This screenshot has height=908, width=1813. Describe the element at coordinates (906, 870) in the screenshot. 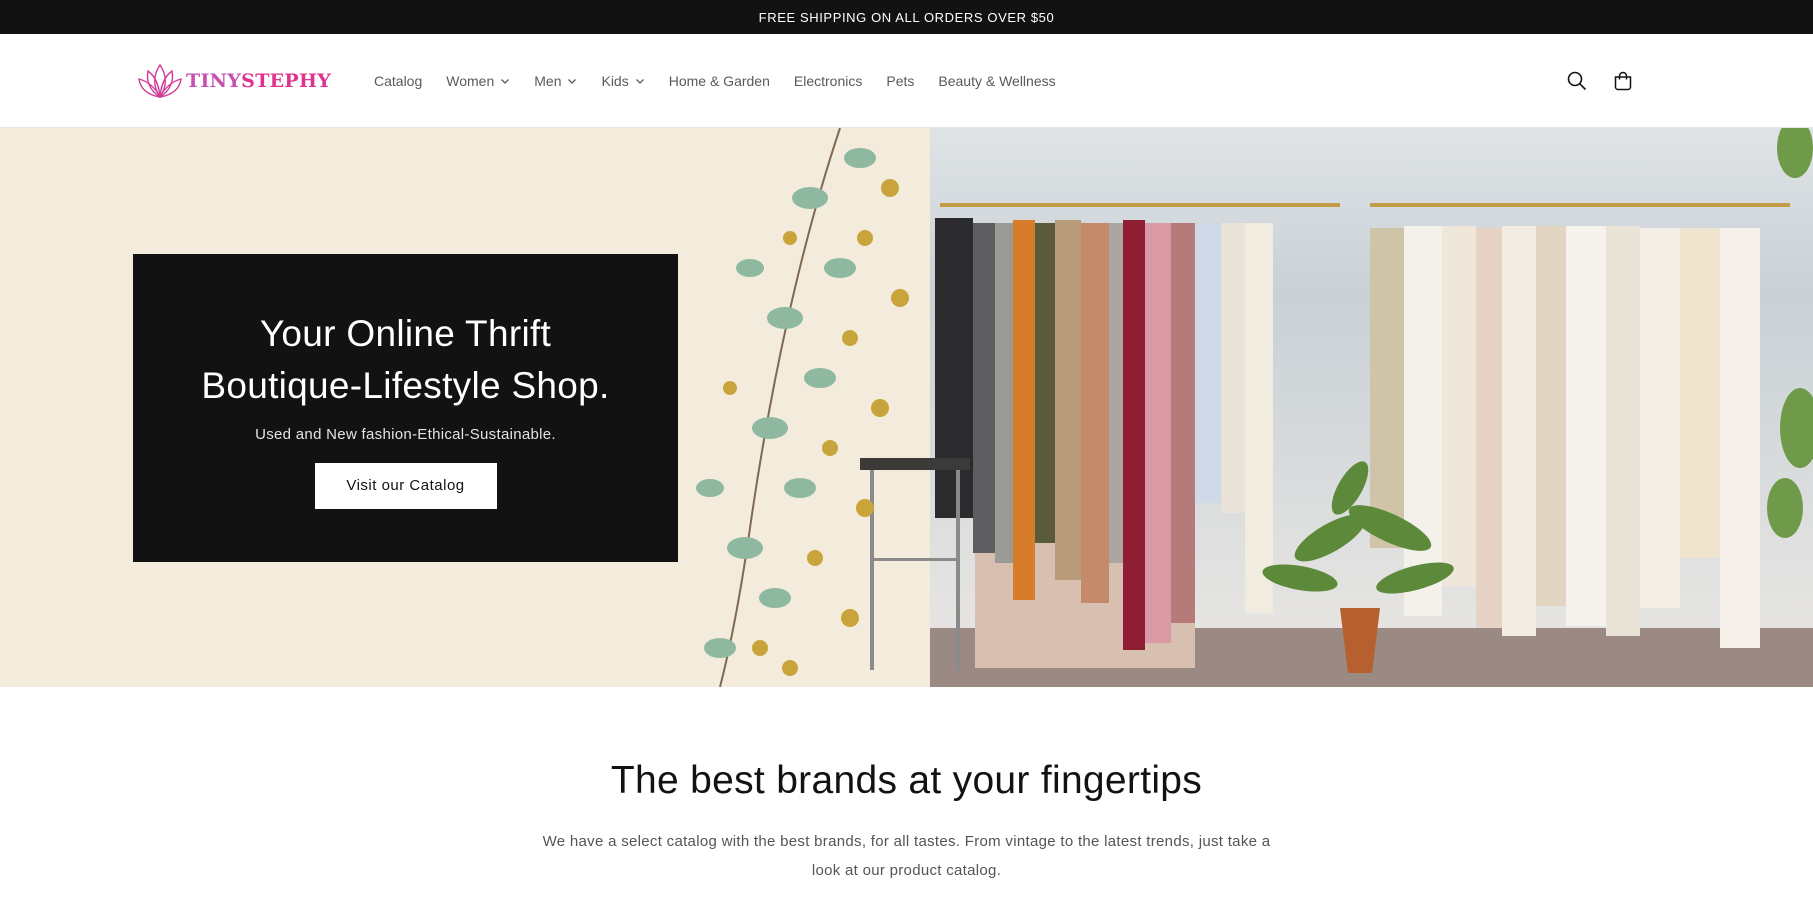

I see `brands-text-line2: look at our product catalog.` at that location.